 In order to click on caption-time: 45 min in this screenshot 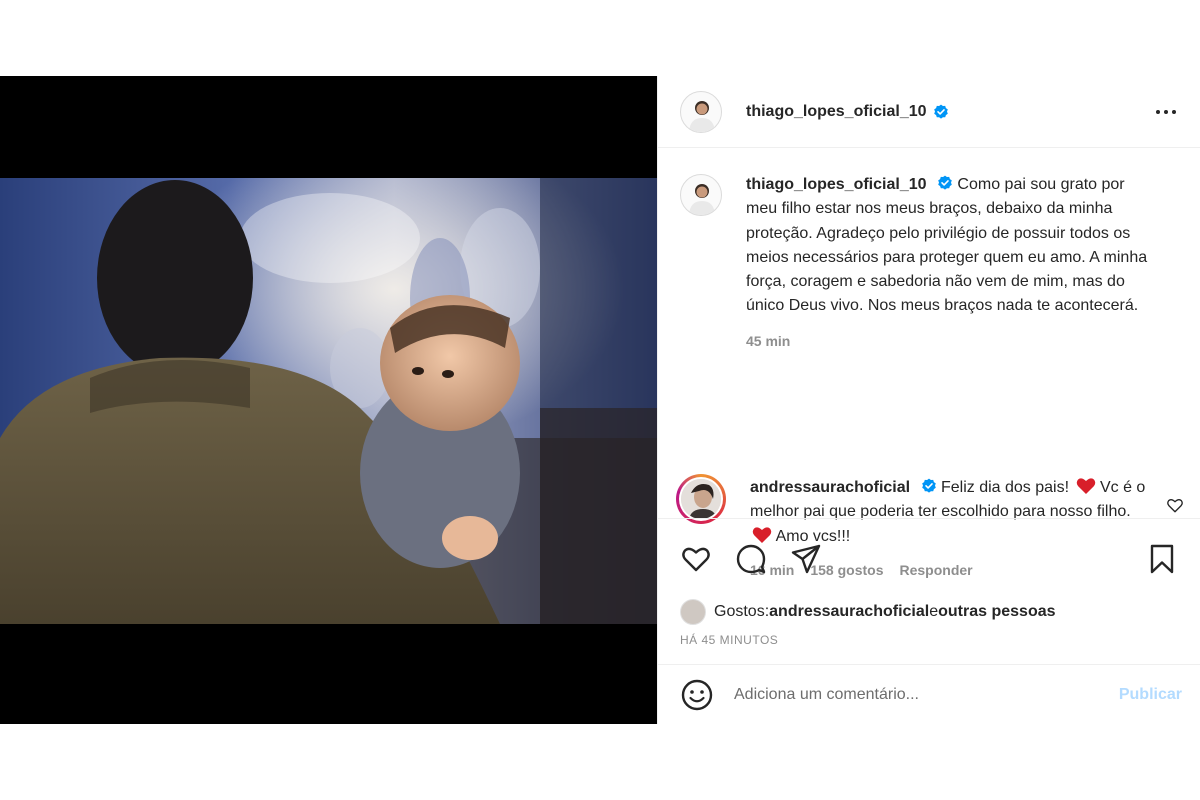, I will do `click(768, 340)`.